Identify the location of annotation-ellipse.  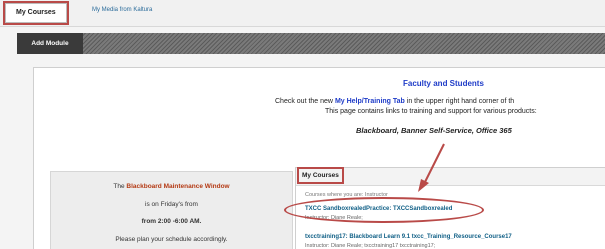
(384, 210).